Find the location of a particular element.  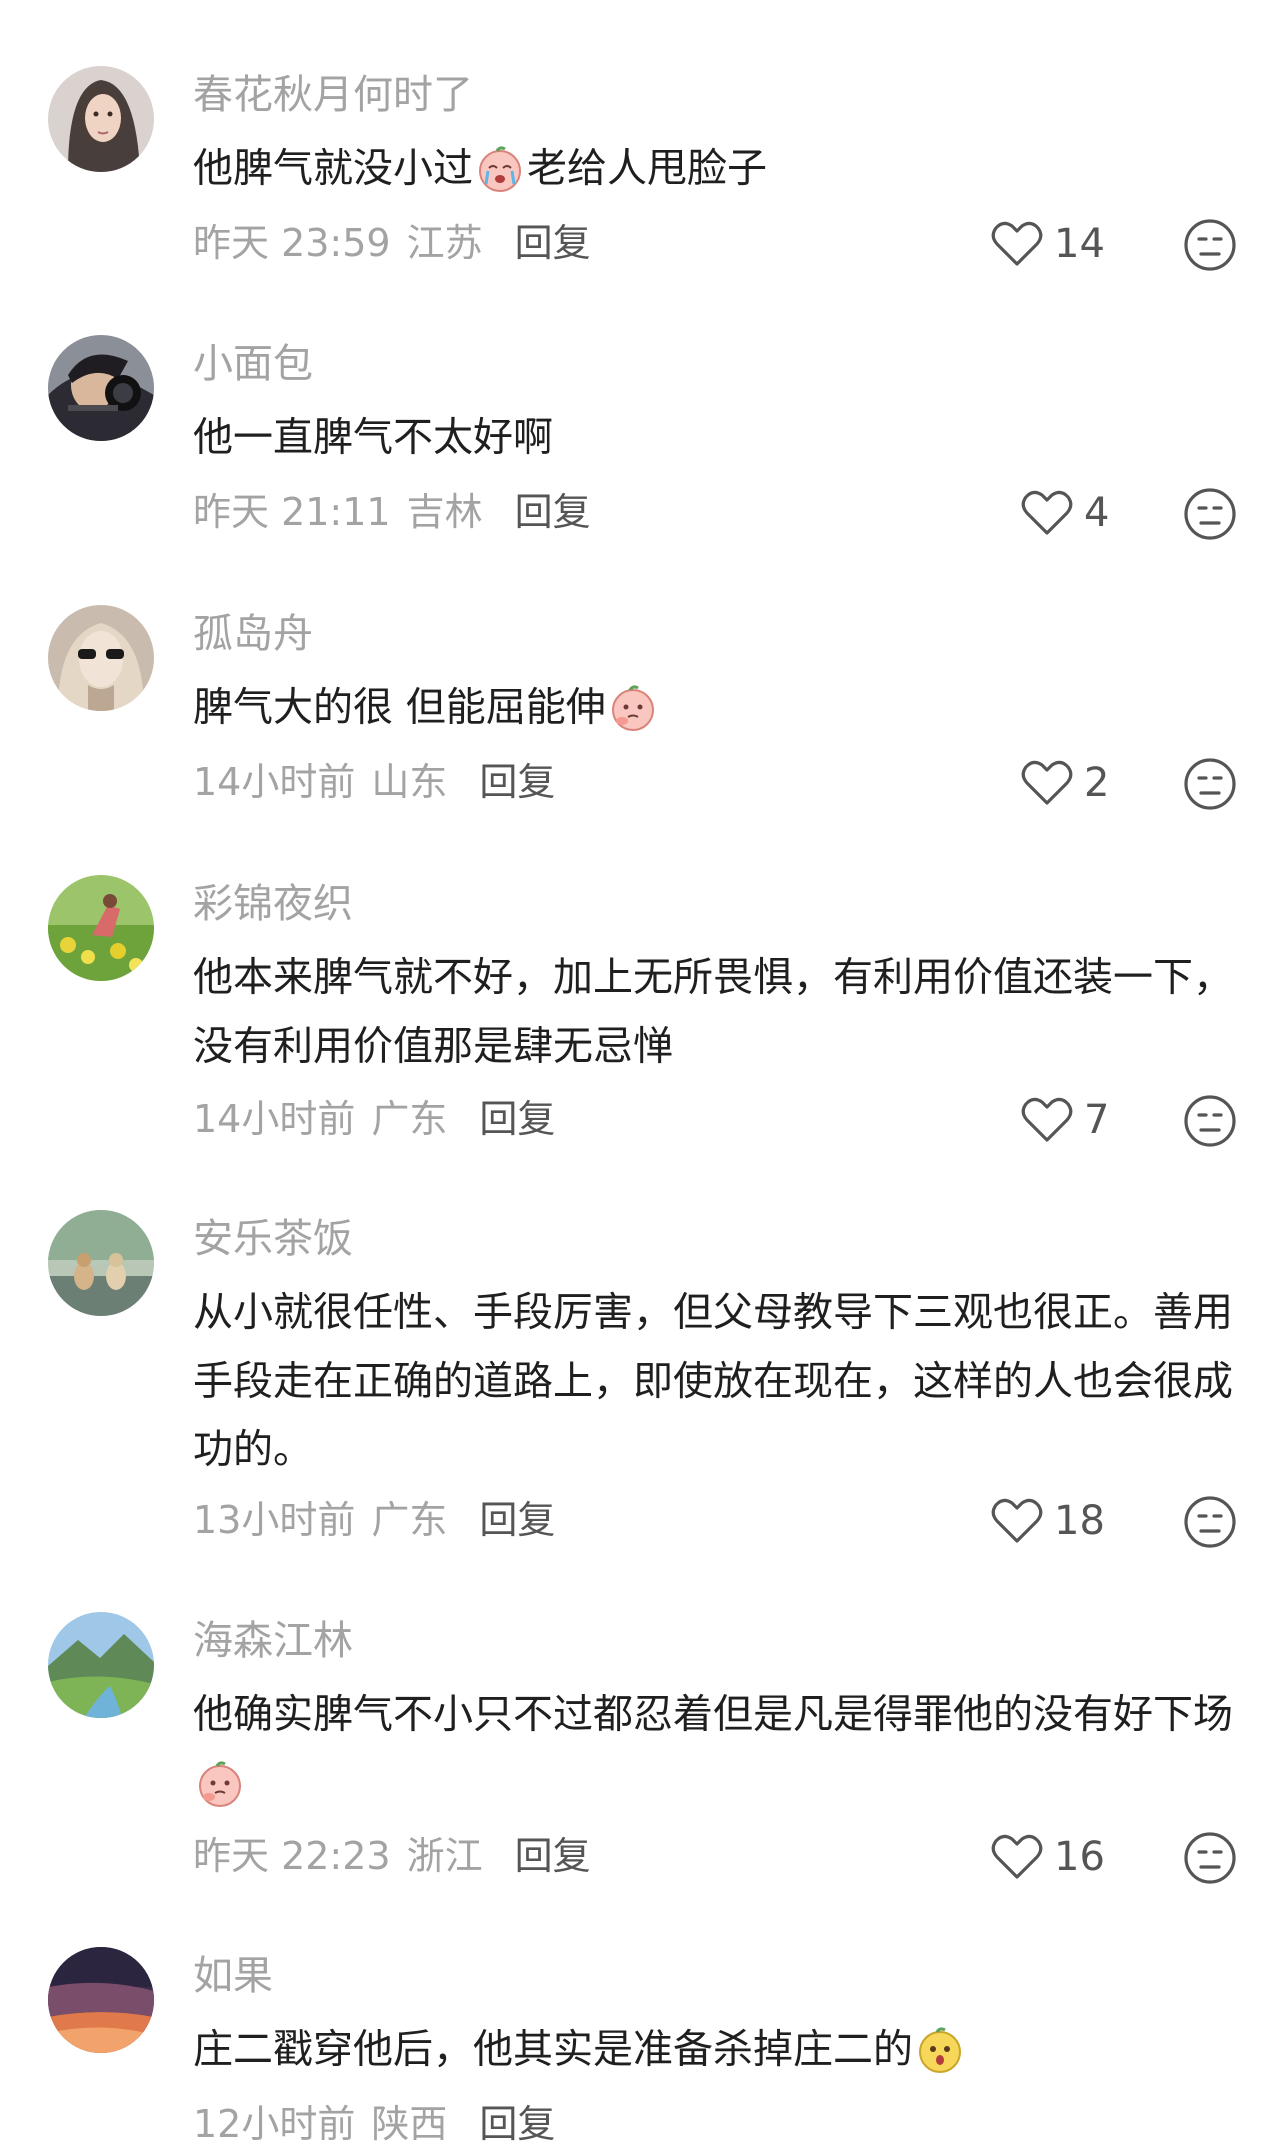

timestamp: 13小时前 is located at coordinates (274, 1520).